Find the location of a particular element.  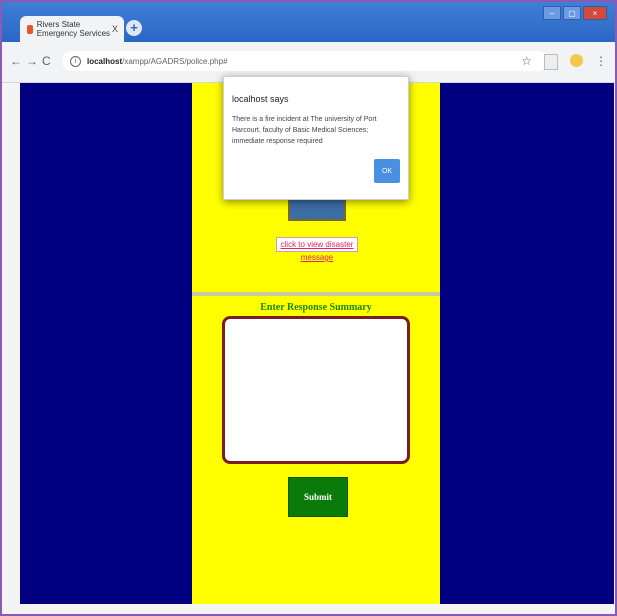

minimize-button: – is located at coordinates (552, 13).